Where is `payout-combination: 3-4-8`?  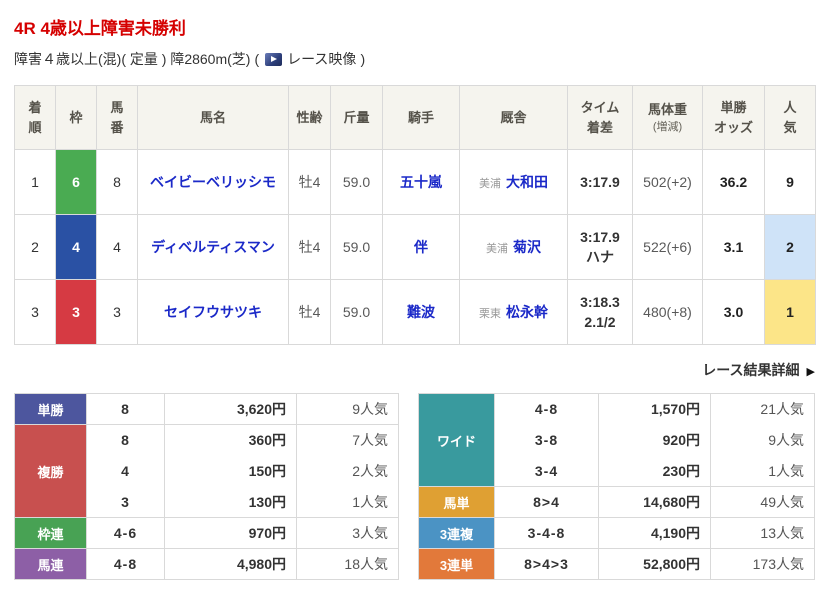
payout-combination: 3-4-8 is located at coordinates (546, 533).